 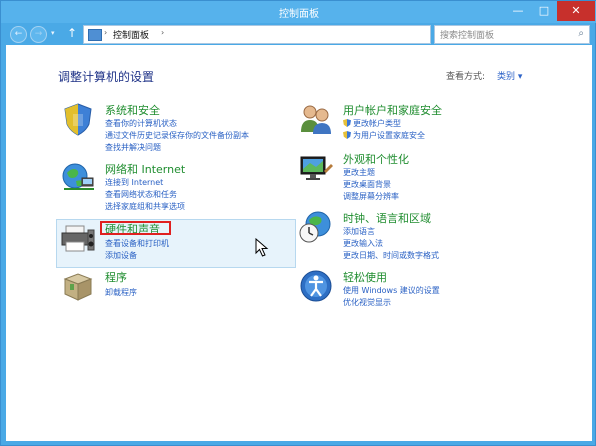 I want to click on category-title-system-security: 系统和安全, so click(x=132, y=110).